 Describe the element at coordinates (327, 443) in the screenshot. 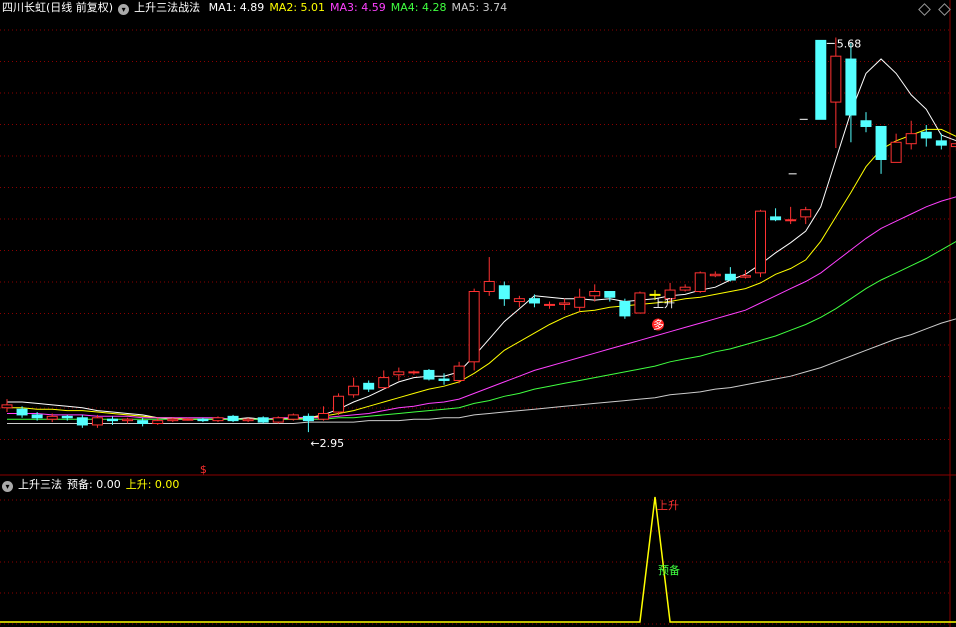

I see `low-label: ←2.95` at that location.